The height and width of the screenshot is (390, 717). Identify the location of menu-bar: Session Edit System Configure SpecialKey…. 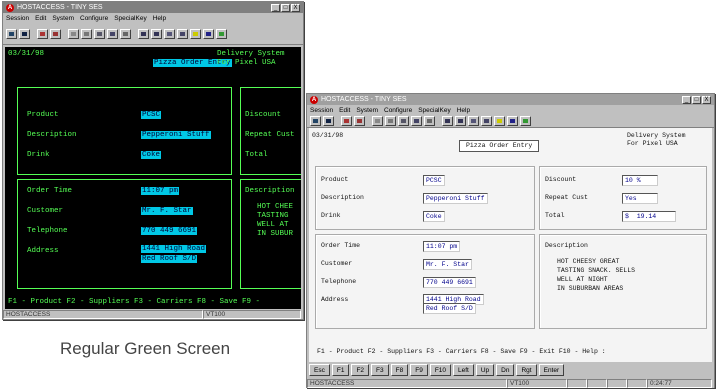
(510, 110).